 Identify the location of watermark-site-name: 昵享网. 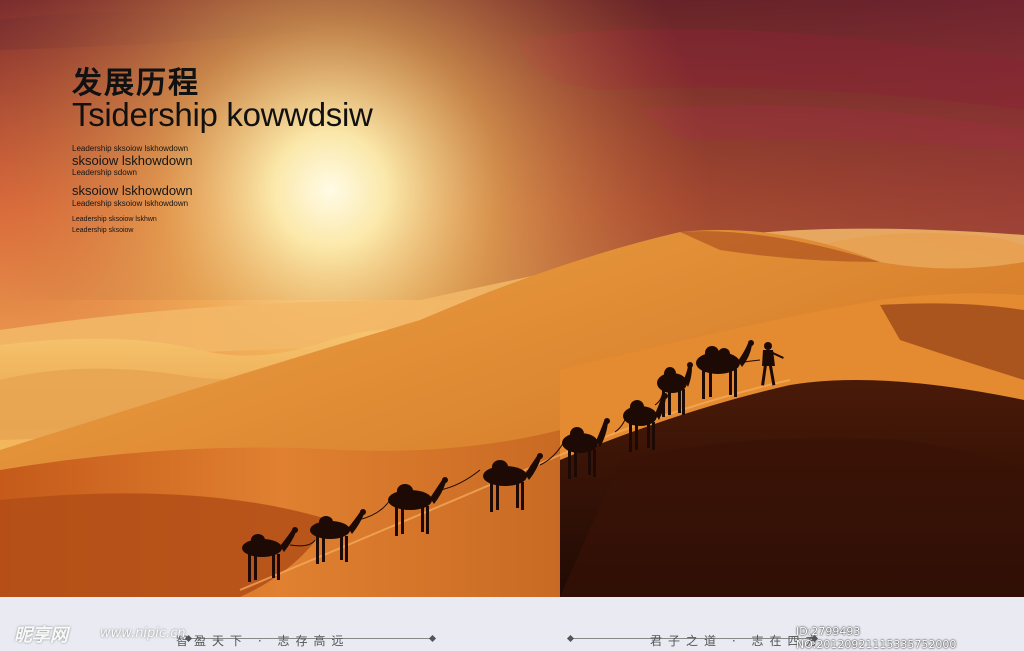
(41, 635).